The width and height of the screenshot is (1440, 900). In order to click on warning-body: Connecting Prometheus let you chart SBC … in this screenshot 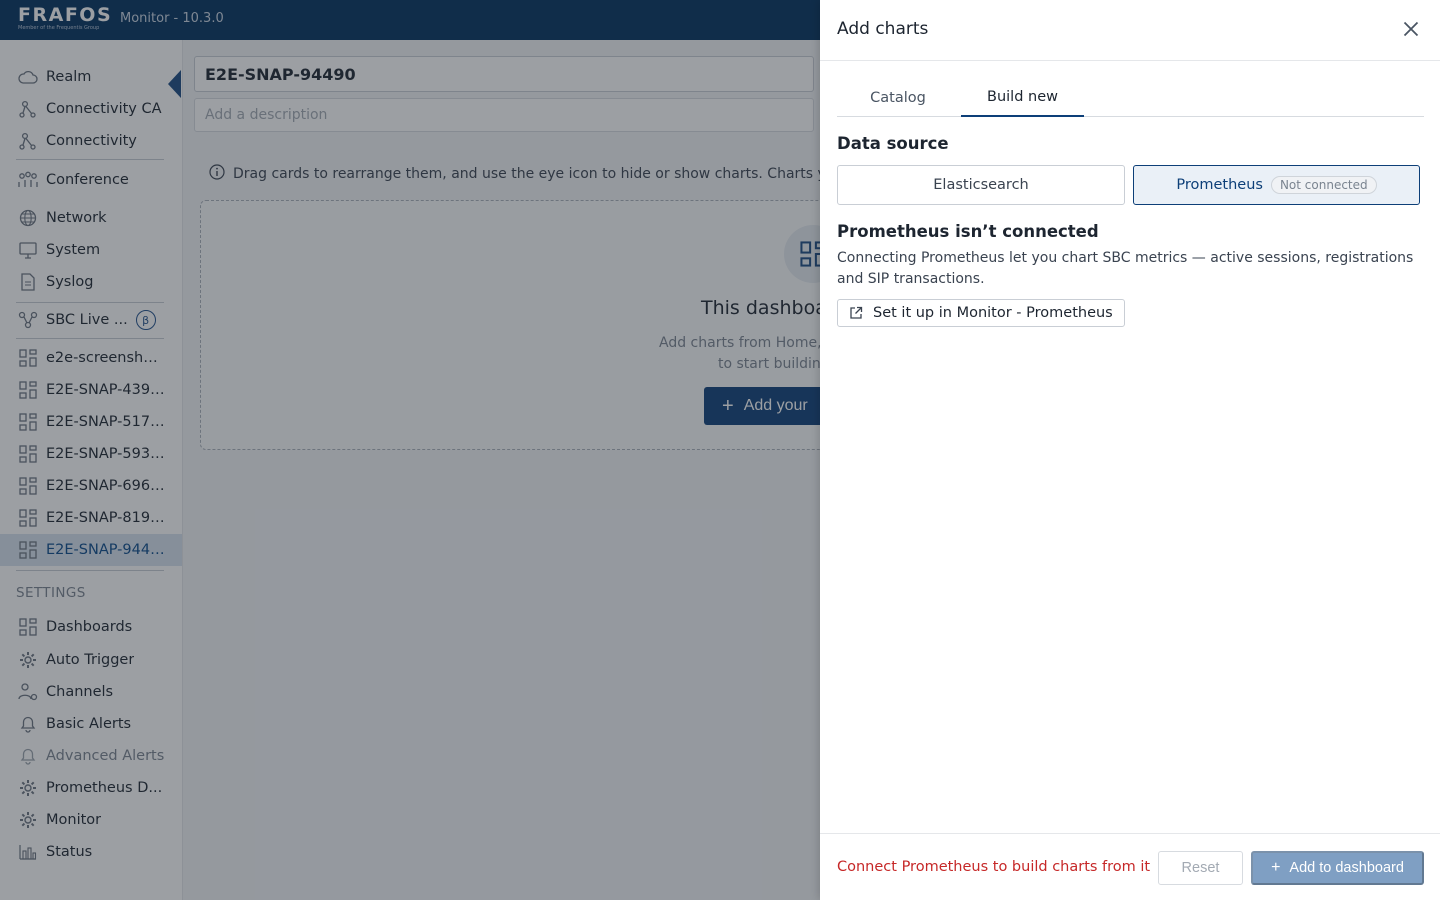, I will do `click(1125, 268)`.